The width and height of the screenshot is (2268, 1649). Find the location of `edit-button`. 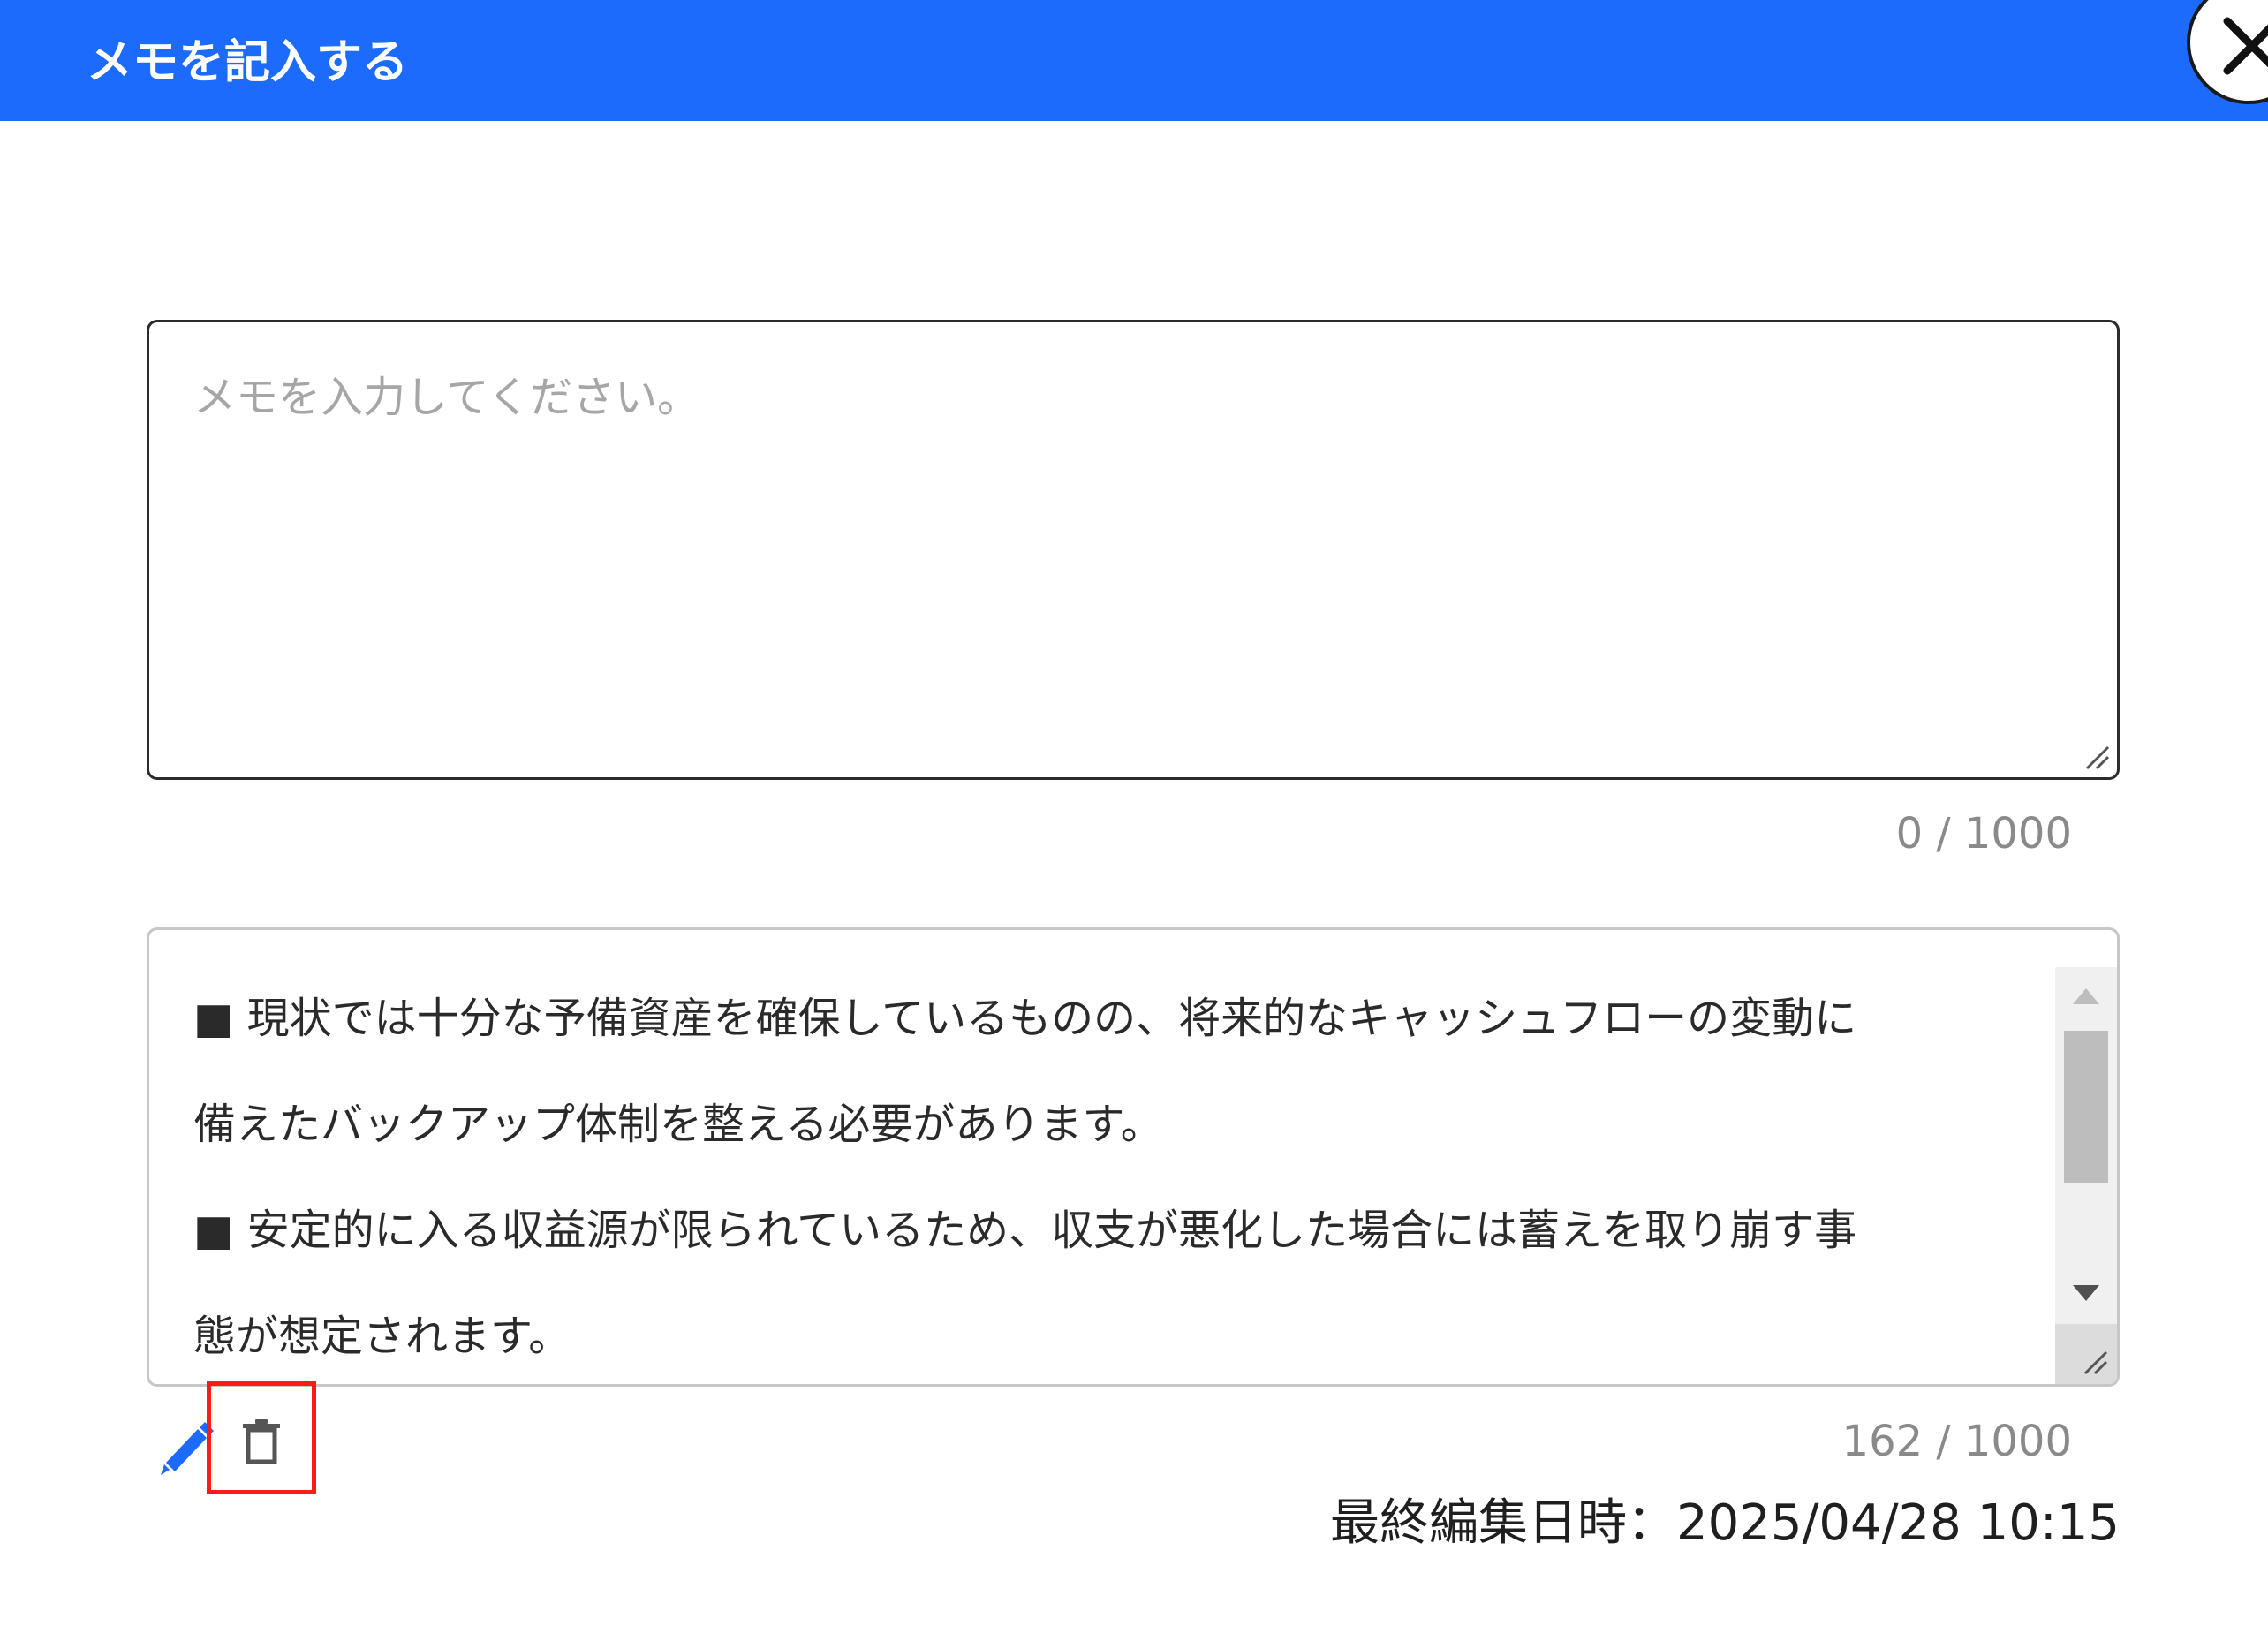

edit-button is located at coordinates (185, 1448).